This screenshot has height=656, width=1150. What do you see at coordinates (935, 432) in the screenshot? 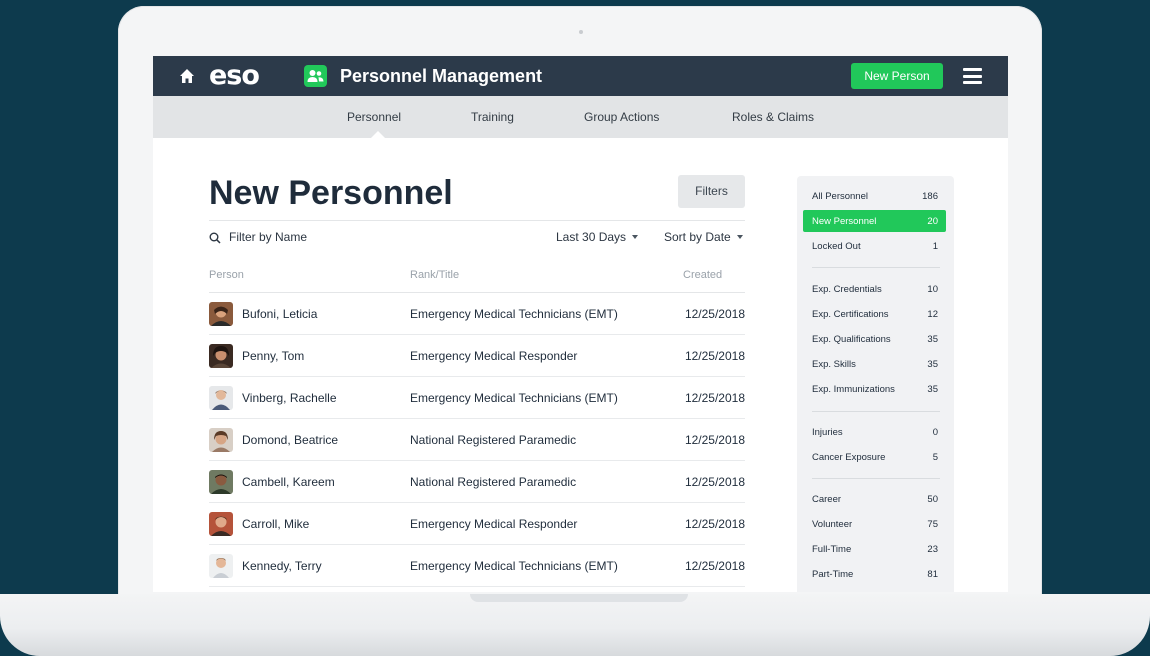
I see `panel-item-count: 0` at bounding box center [935, 432].